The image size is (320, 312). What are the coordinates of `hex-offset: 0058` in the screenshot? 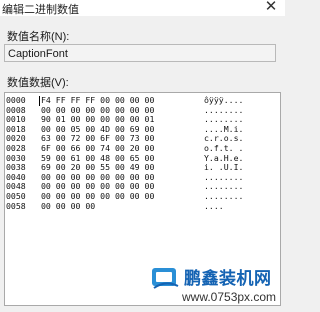 It's located at (16, 205).